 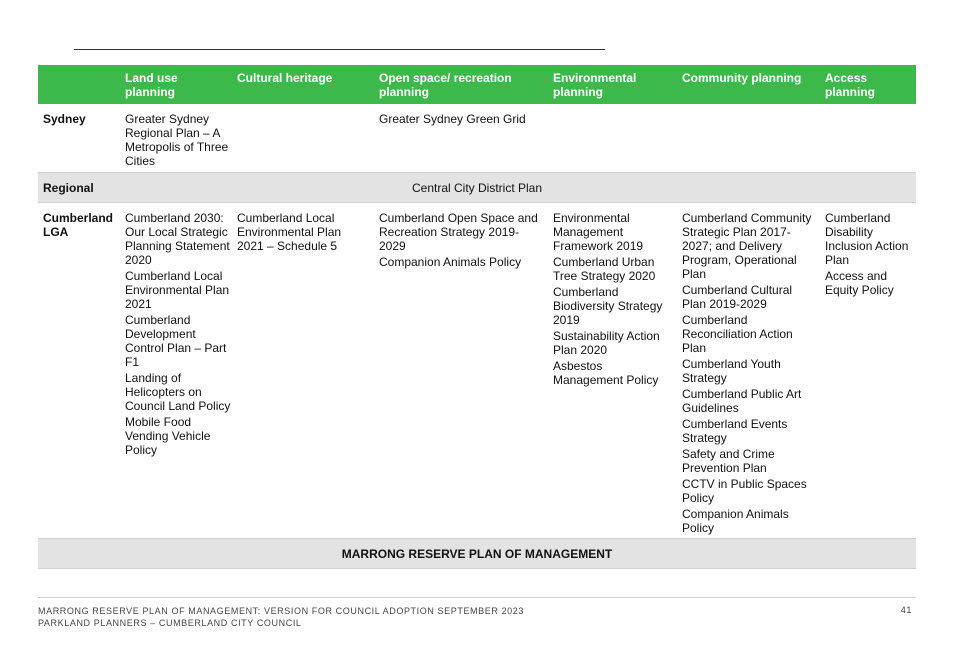 What do you see at coordinates (744, 491) in the screenshot?
I see `policy-item: CCTV in Public Spaces Policy` at bounding box center [744, 491].